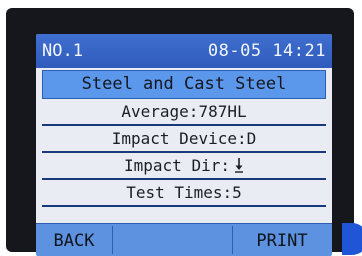 This screenshot has height=256, width=362. Describe the element at coordinates (62, 51) in the screenshot. I see `measurement-number: NO.1` at that location.